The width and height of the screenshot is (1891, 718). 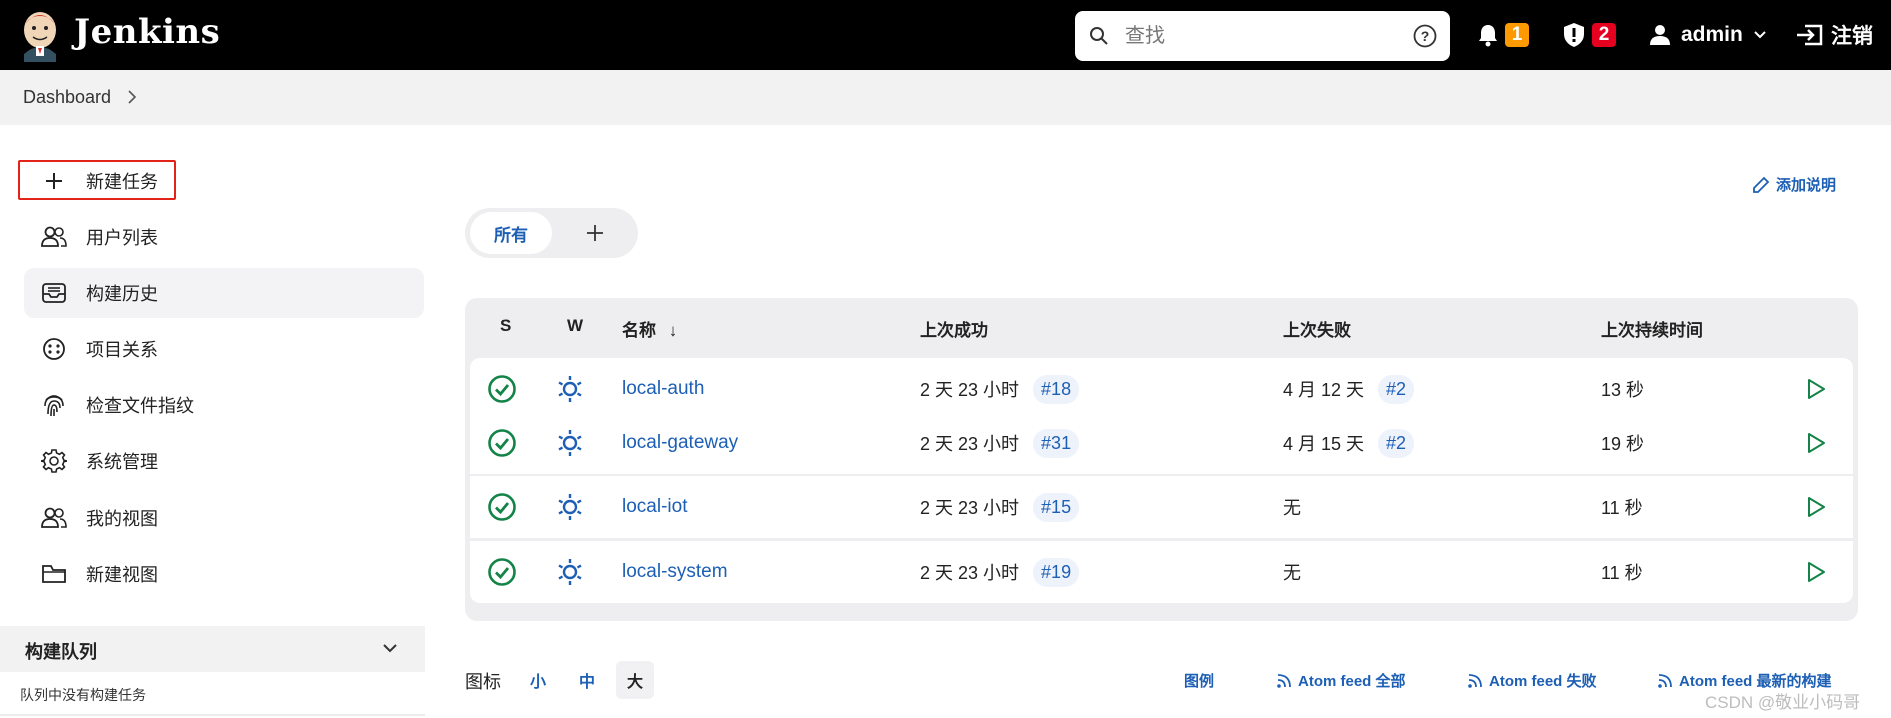 I want to click on legend-link: 图例, so click(x=1199, y=680).